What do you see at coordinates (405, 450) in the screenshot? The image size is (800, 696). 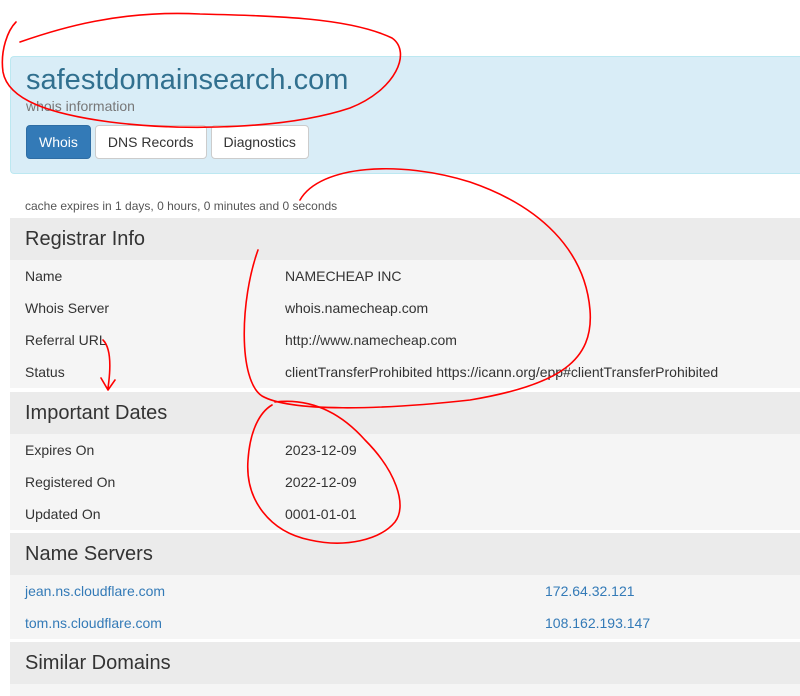 I see `table-row: Expires On 2023-12-09` at bounding box center [405, 450].